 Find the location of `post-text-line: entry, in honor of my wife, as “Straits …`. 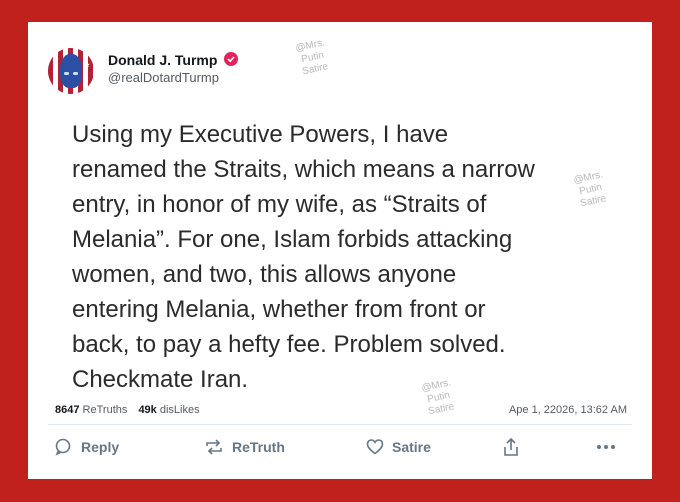

post-text-line: entry, in honor of my wife, as “Straits … is located at coordinates (279, 204).